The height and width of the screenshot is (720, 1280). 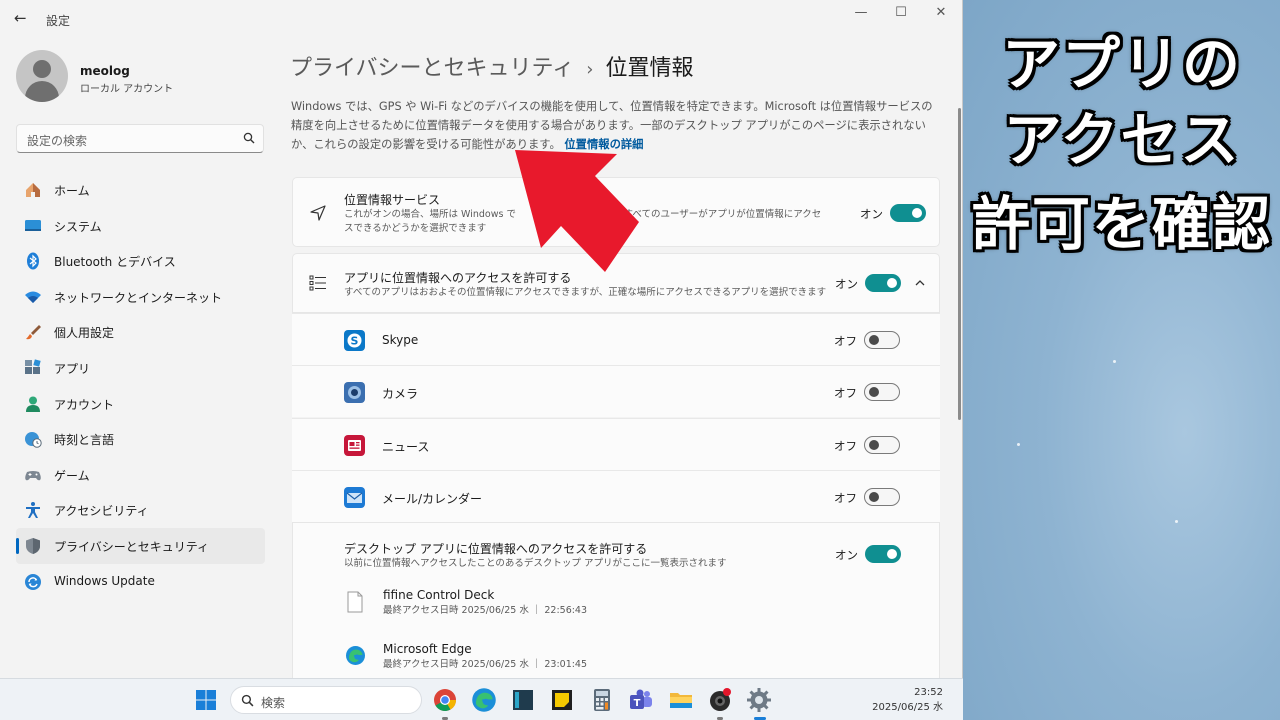 What do you see at coordinates (33, 475) in the screenshot?
I see `gamepad-icon` at bounding box center [33, 475].